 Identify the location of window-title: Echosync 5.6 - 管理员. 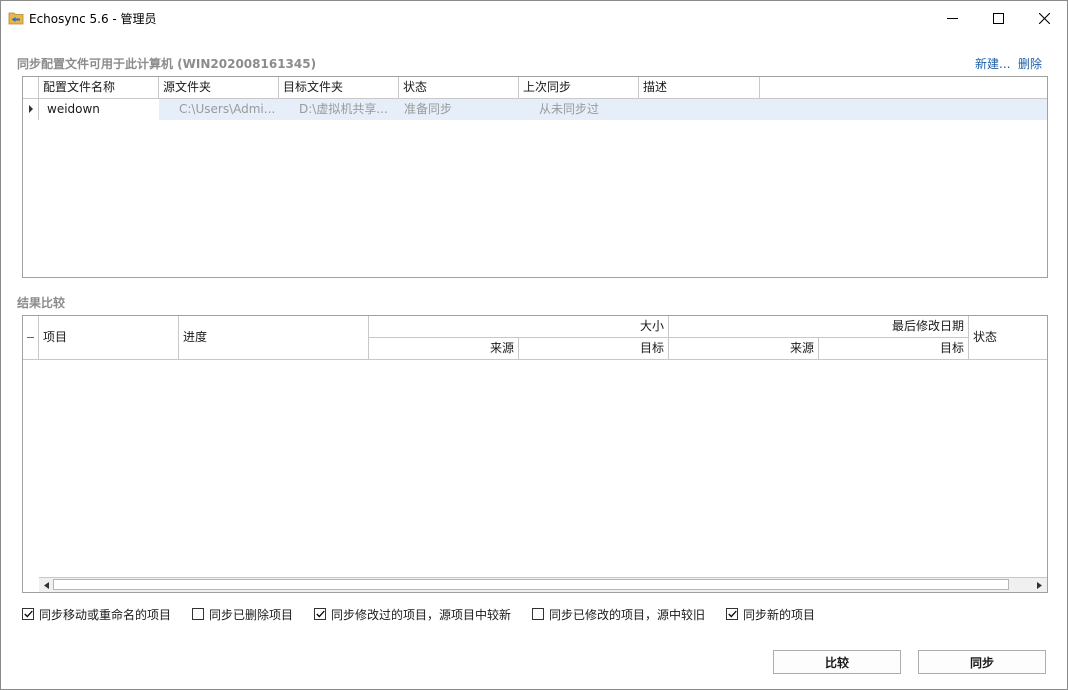
(93, 19).